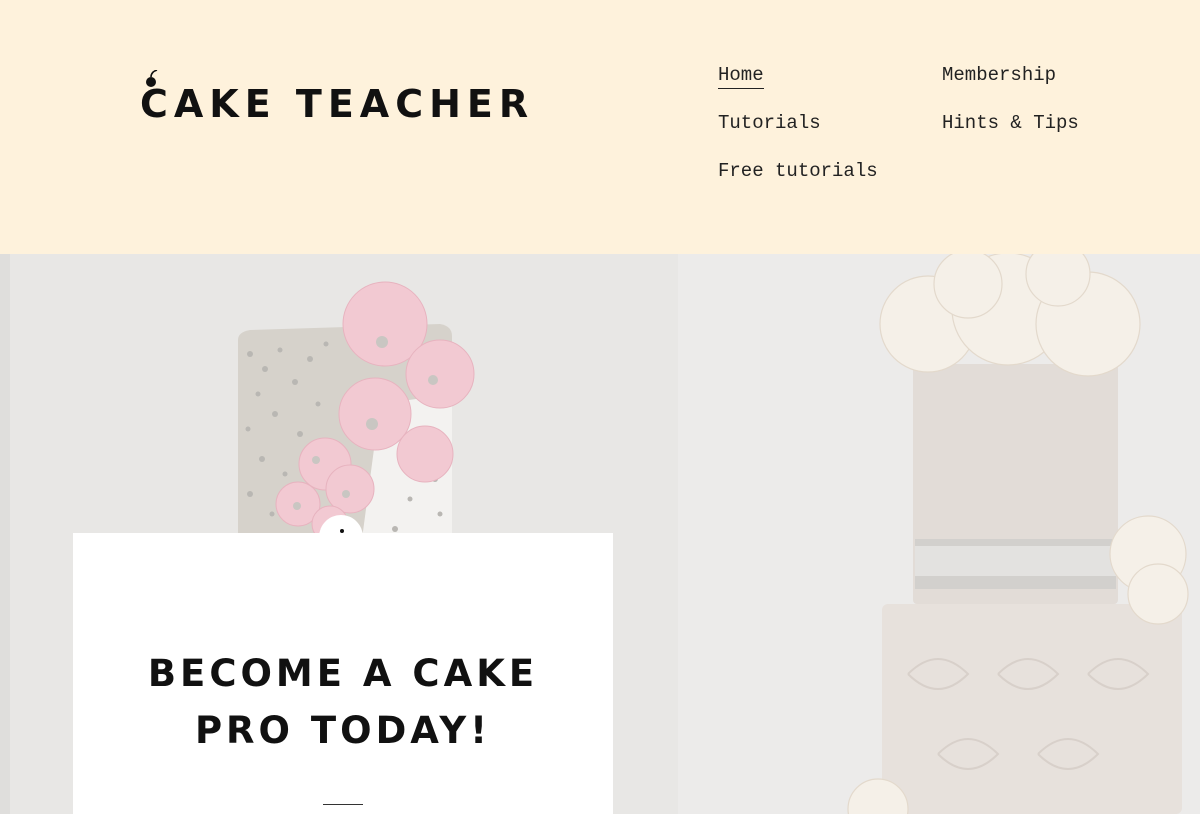 The width and height of the screenshot is (1200, 814). I want to click on hero-headline-line-1: BECOME A CAKE, so click(343, 673).